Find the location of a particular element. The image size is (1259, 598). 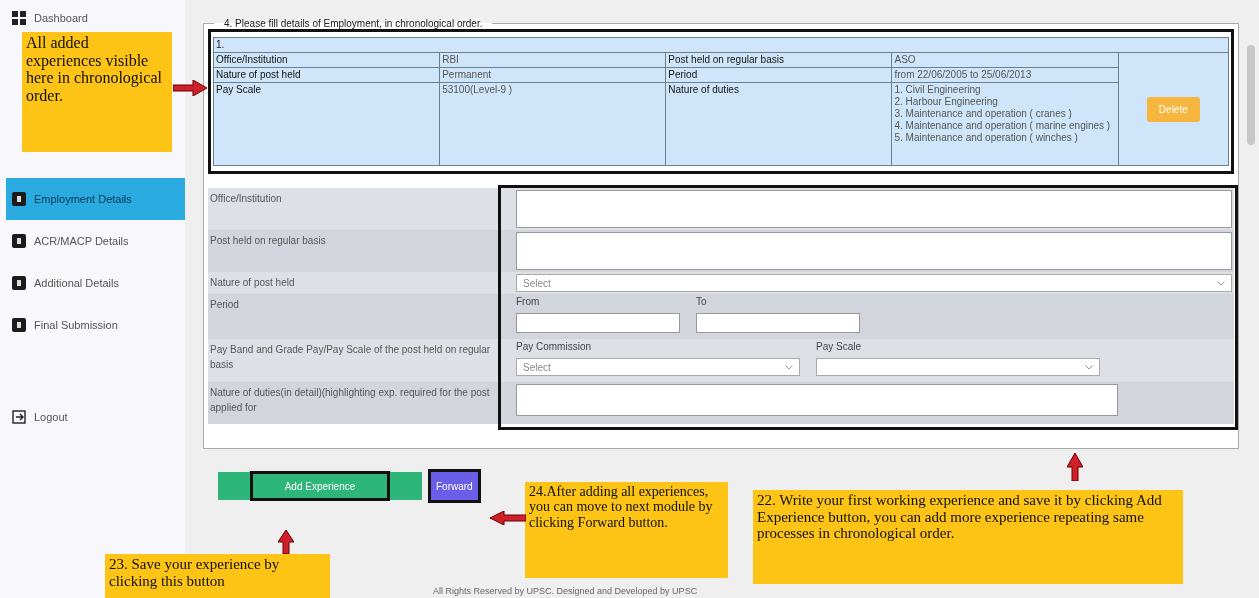

table-cell: Nature of post held is located at coordinates (326, 75).